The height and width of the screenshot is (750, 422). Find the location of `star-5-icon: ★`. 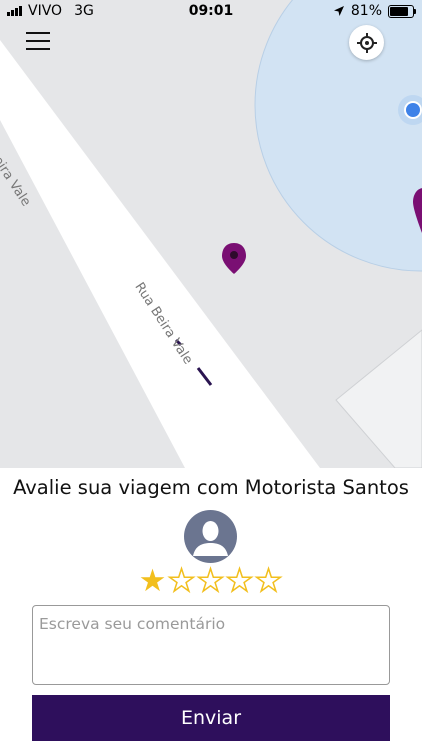

star-5-icon: ★ is located at coordinates (268, 581).